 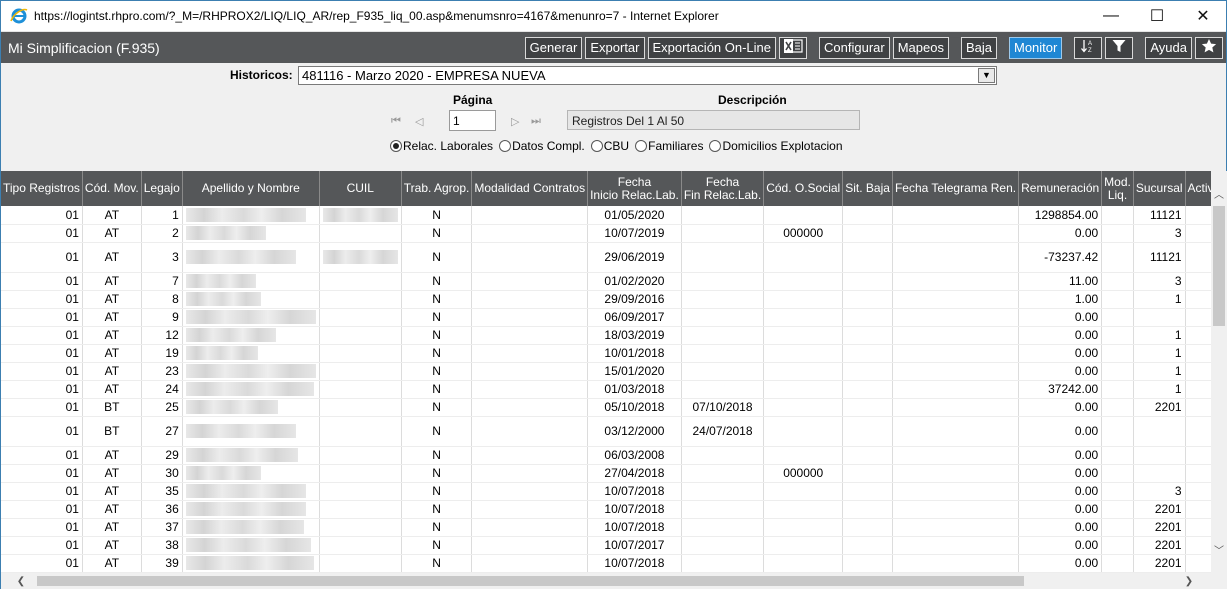 What do you see at coordinates (530, 188) in the screenshot?
I see `column-header: Modalidad Contratos` at bounding box center [530, 188].